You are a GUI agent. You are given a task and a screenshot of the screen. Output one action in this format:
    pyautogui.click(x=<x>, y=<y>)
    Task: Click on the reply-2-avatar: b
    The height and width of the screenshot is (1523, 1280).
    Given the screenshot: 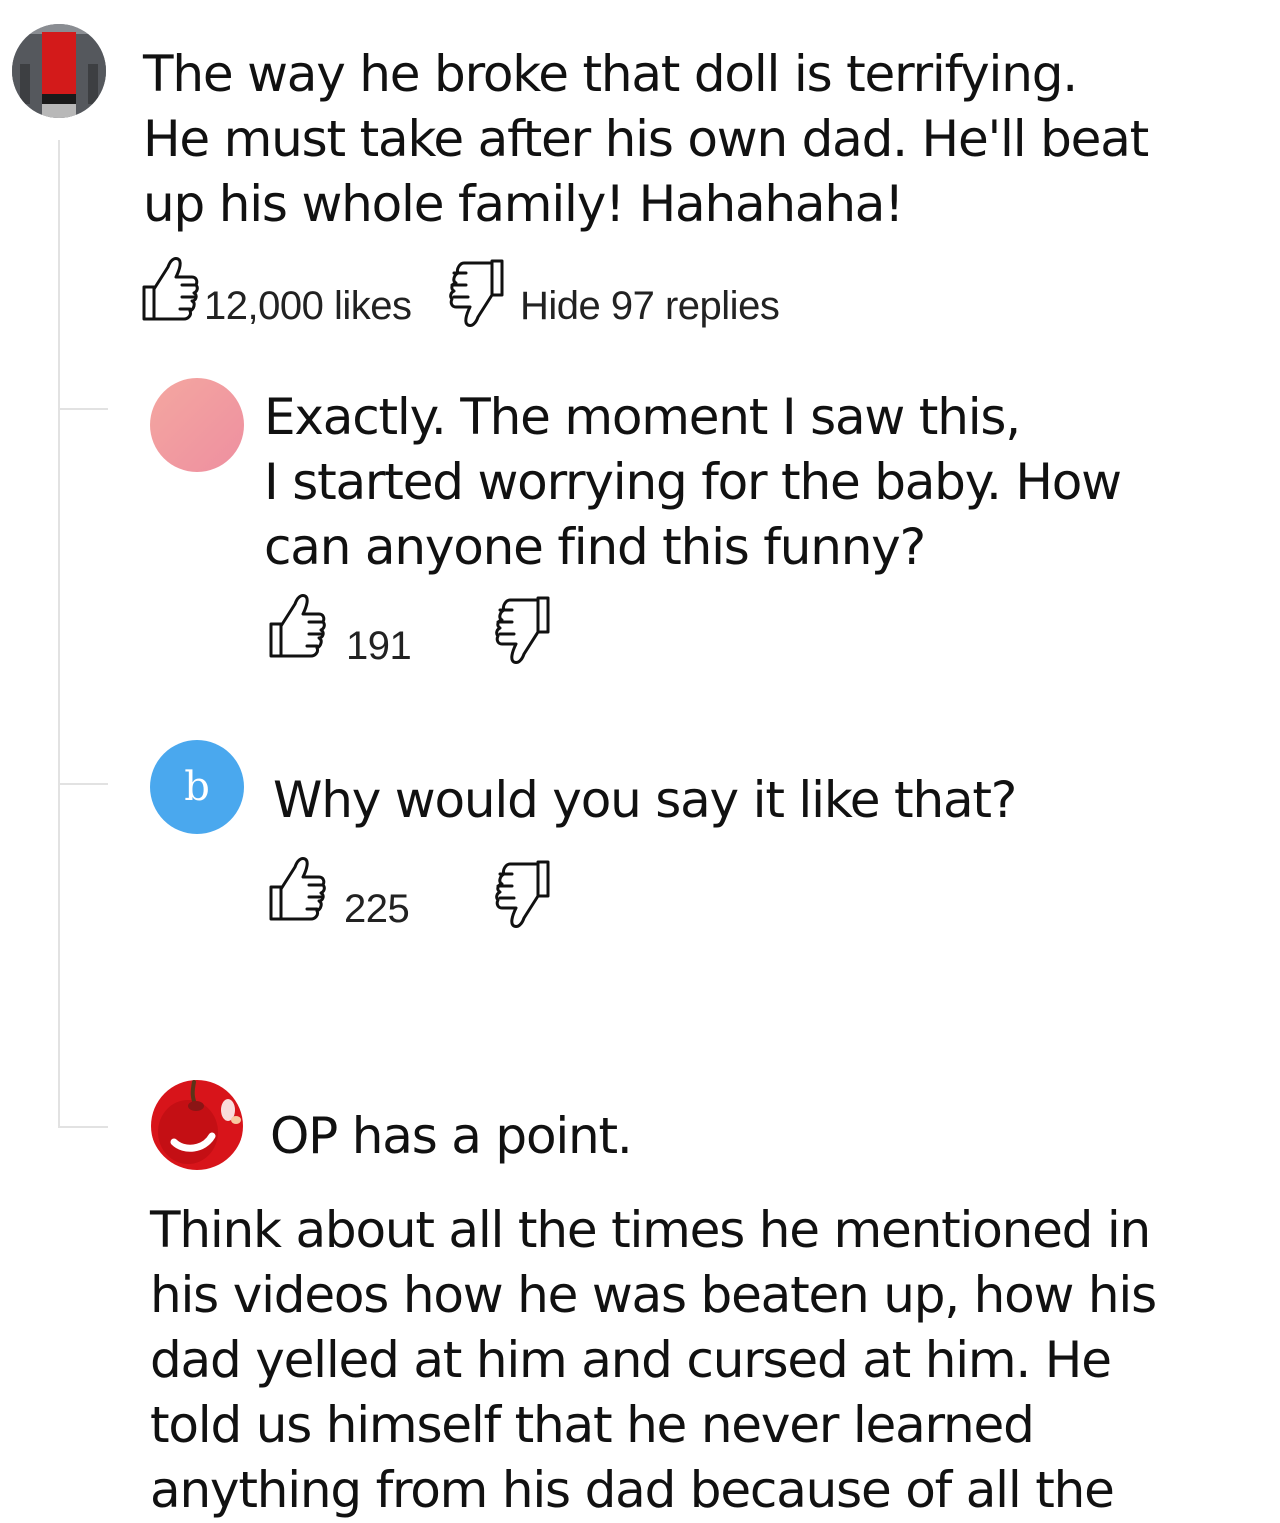 What is the action you would take?
    pyautogui.click(x=197, y=787)
    